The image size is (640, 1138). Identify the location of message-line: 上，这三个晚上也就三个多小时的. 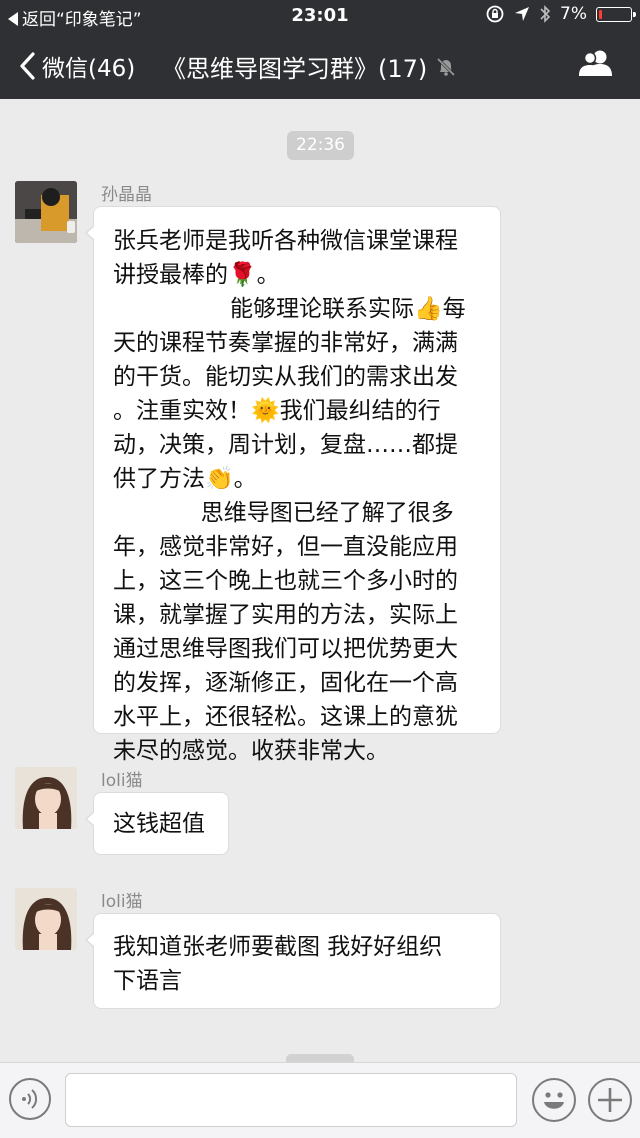
(285, 581).